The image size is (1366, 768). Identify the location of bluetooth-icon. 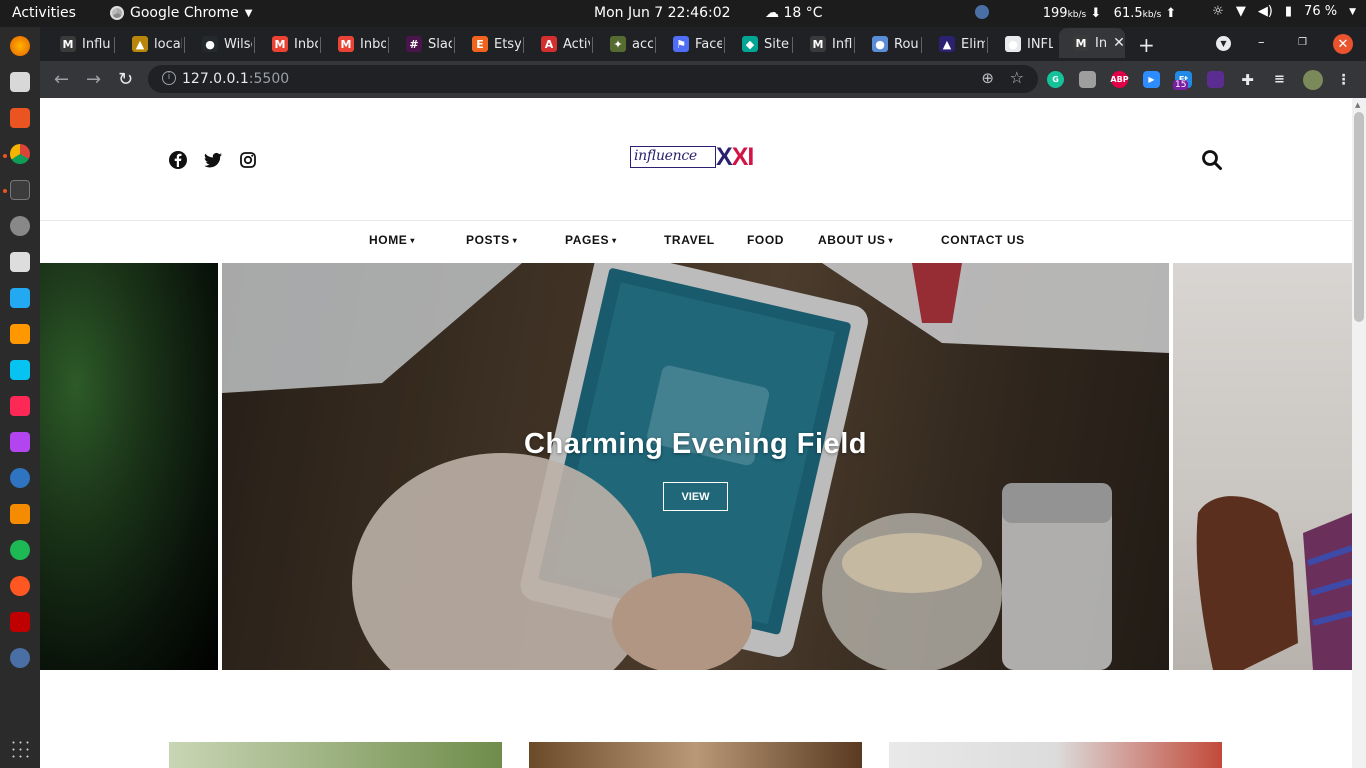
(20, 478).